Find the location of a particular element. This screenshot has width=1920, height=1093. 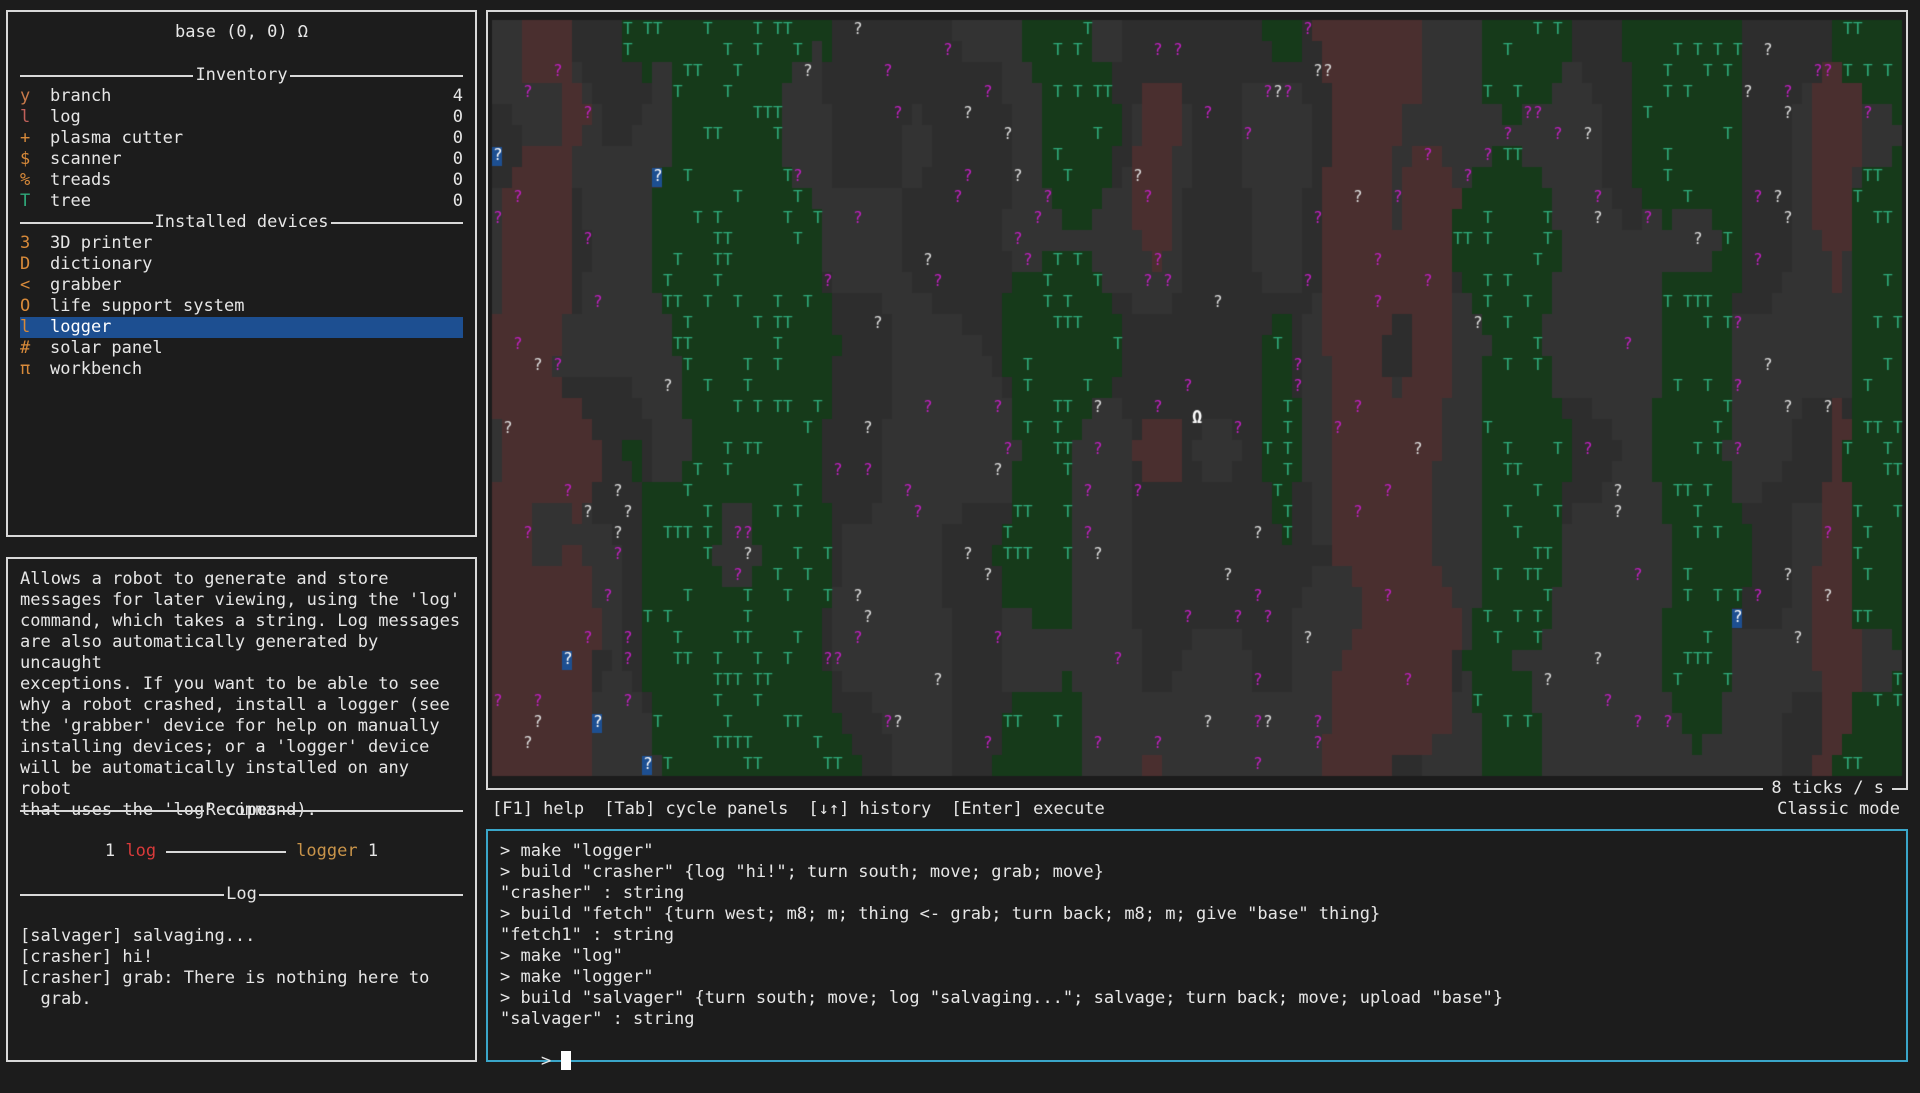

recipes-header: Recipes is located at coordinates (241, 810).